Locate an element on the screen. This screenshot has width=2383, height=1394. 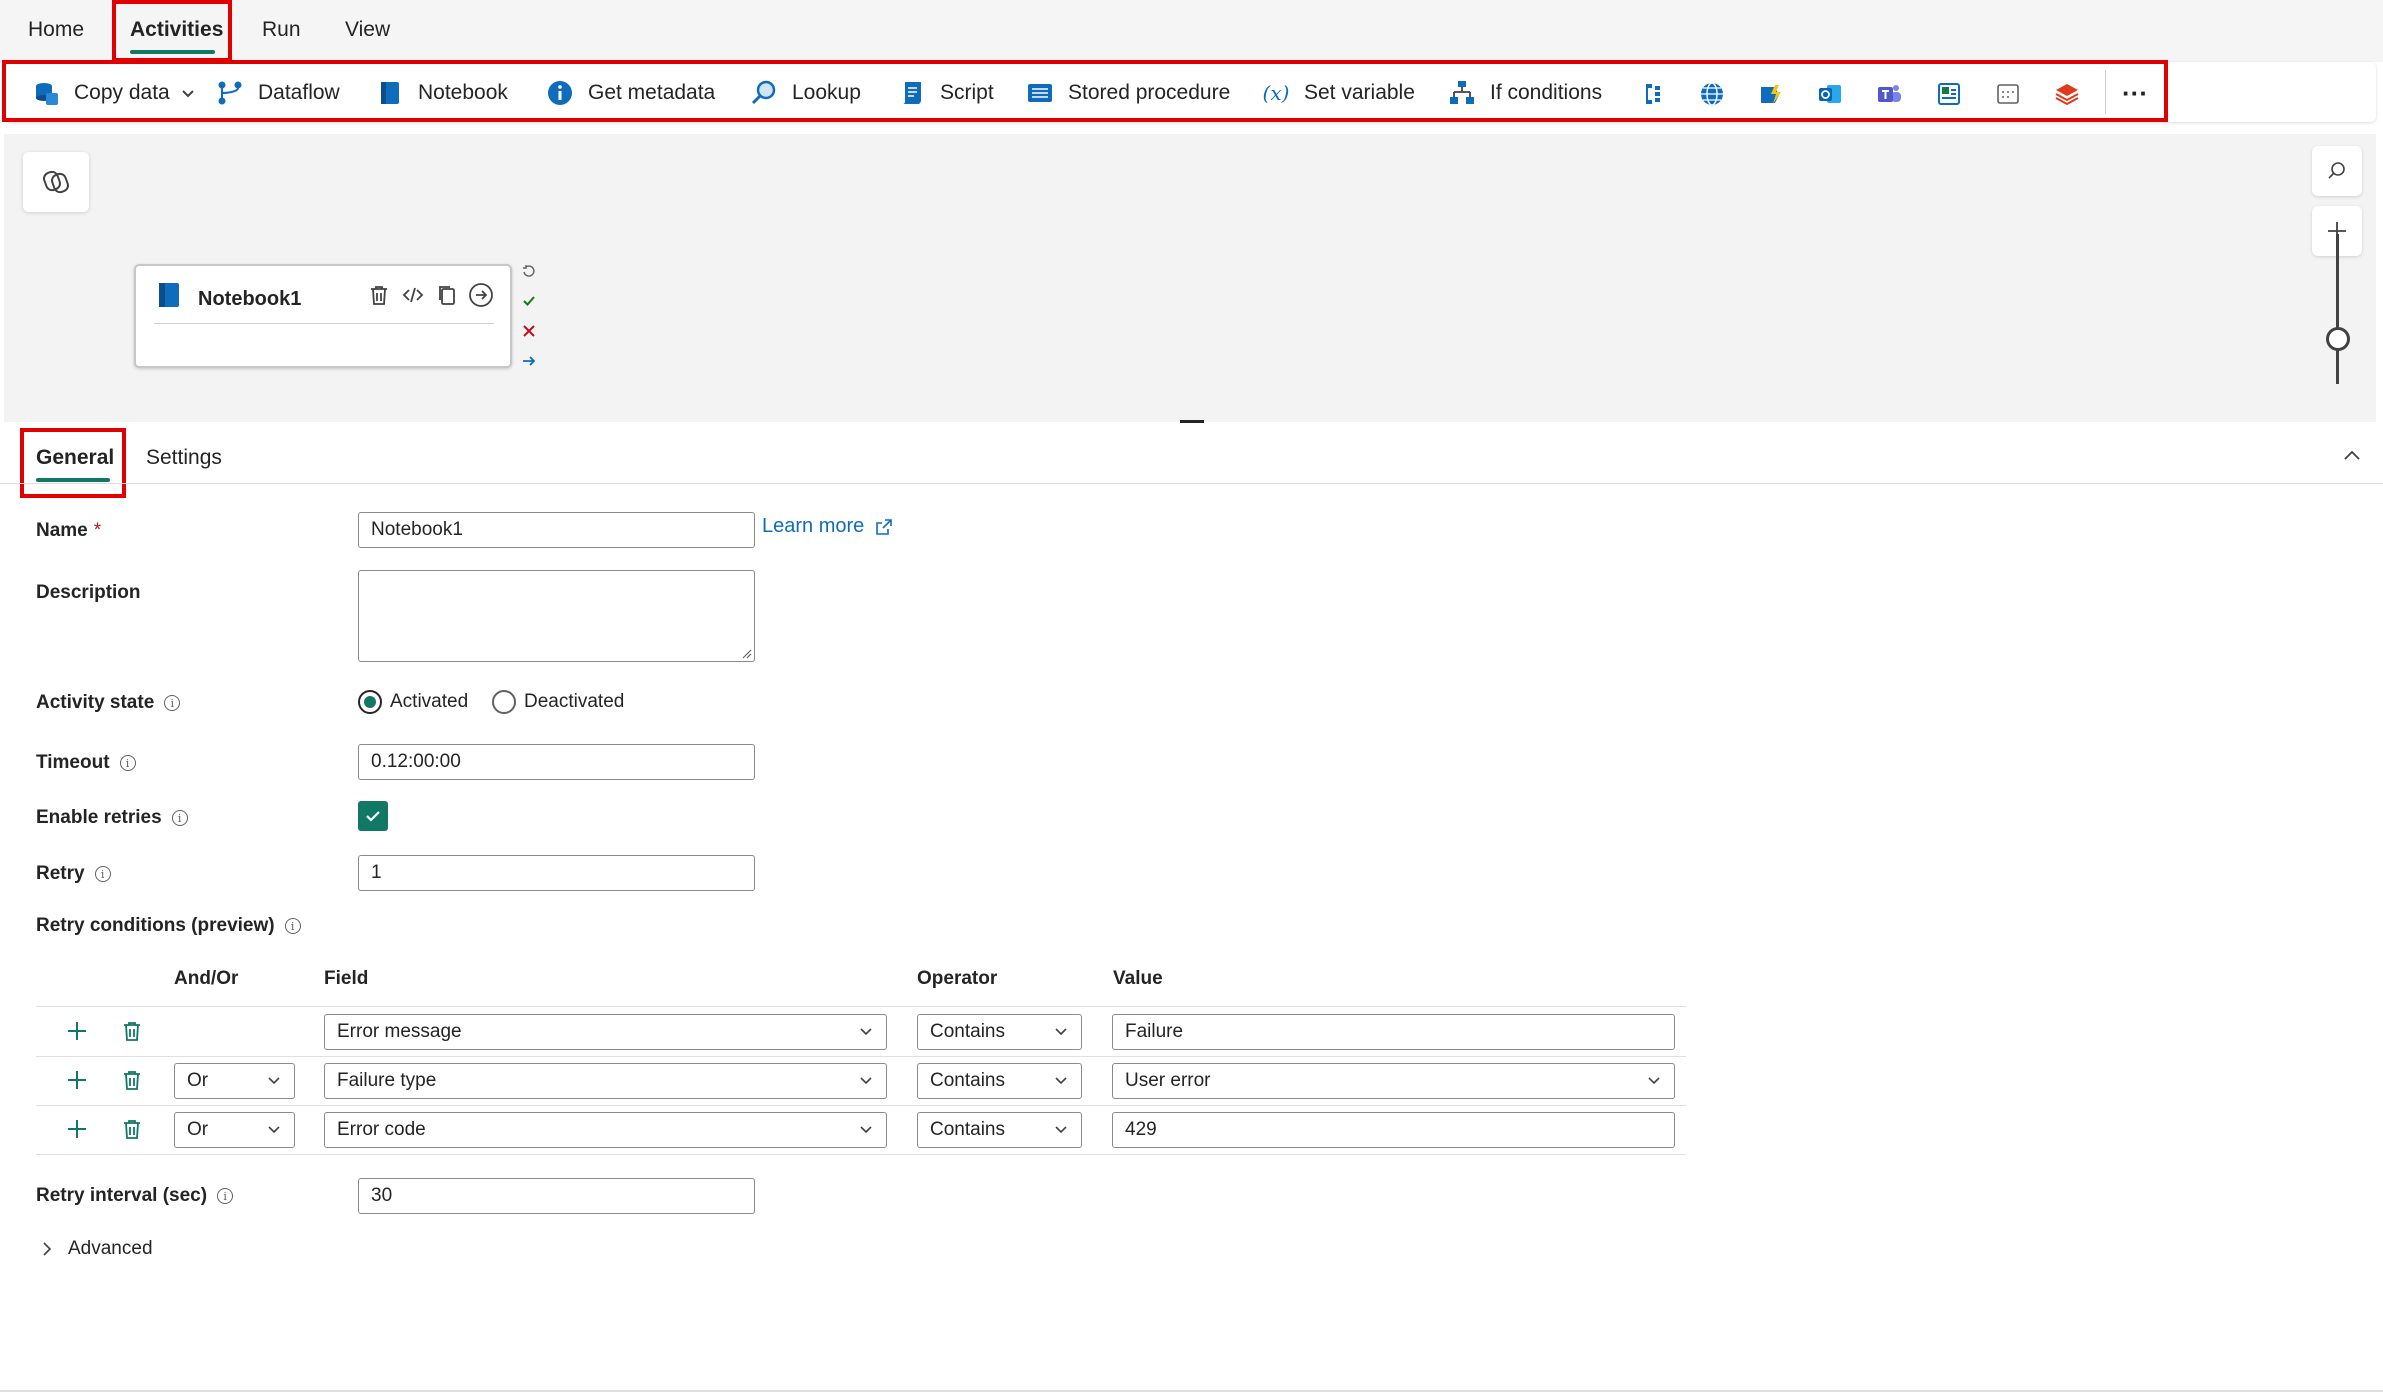
node-divider is located at coordinates (324, 323).